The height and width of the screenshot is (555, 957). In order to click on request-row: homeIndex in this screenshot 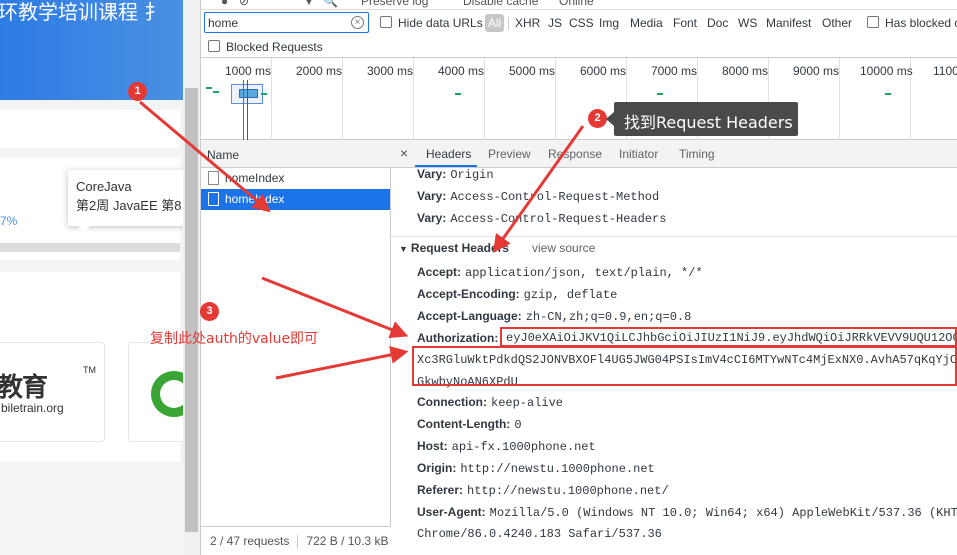, I will do `click(295, 178)`.